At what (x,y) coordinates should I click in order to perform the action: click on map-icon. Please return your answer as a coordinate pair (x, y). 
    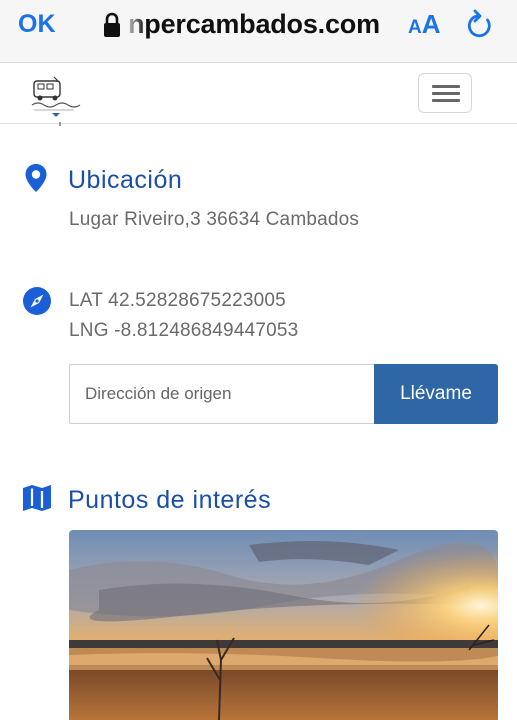
    Looking at the image, I should click on (37, 498).